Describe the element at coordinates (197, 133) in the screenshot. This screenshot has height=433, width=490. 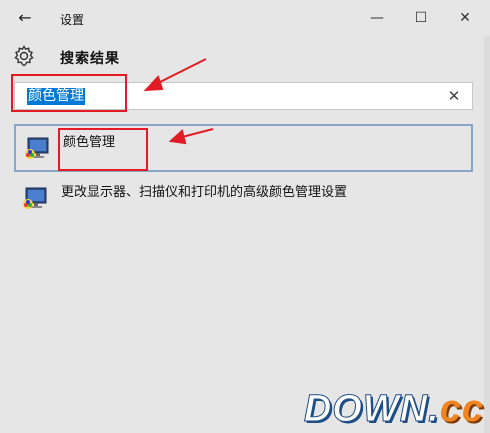
I see `annotation-arrow-result` at that location.